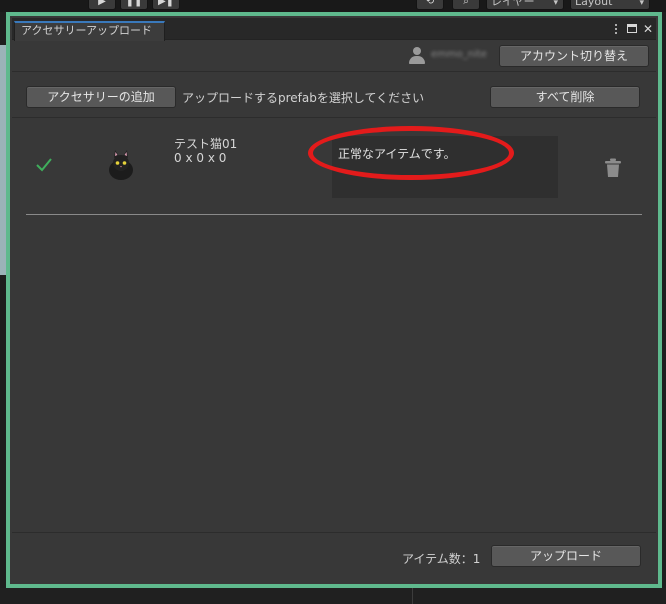 The width and height of the screenshot is (666, 604). What do you see at coordinates (334, 214) in the screenshot?
I see `item-divider` at bounding box center [334, 214].